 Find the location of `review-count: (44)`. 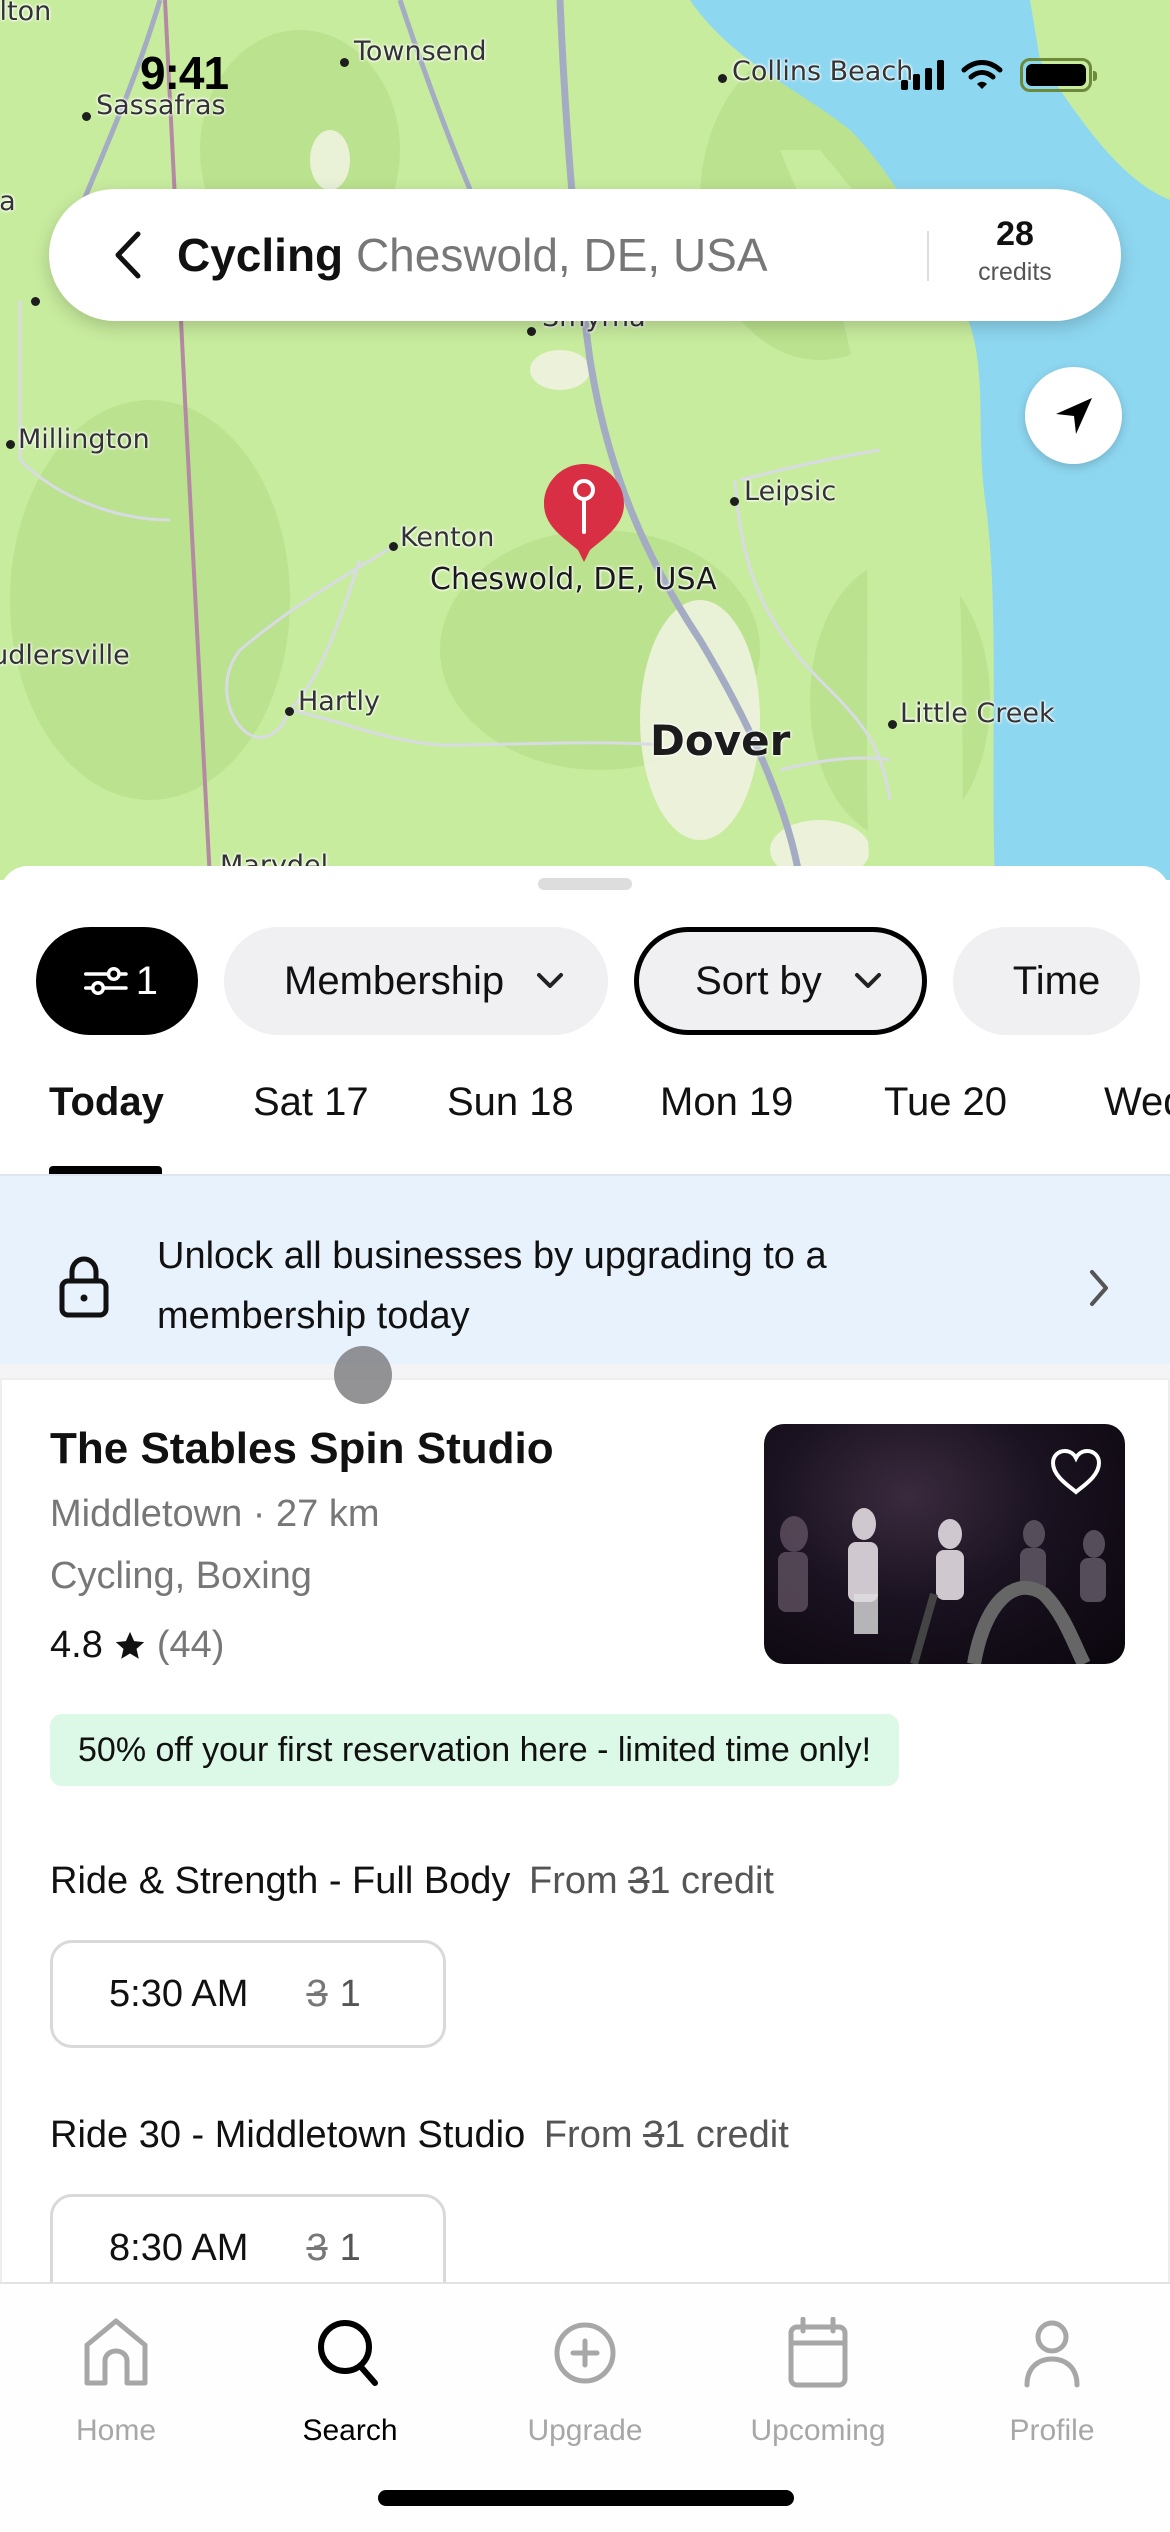

review-count: (44) is located at coordinates (190, 1645).